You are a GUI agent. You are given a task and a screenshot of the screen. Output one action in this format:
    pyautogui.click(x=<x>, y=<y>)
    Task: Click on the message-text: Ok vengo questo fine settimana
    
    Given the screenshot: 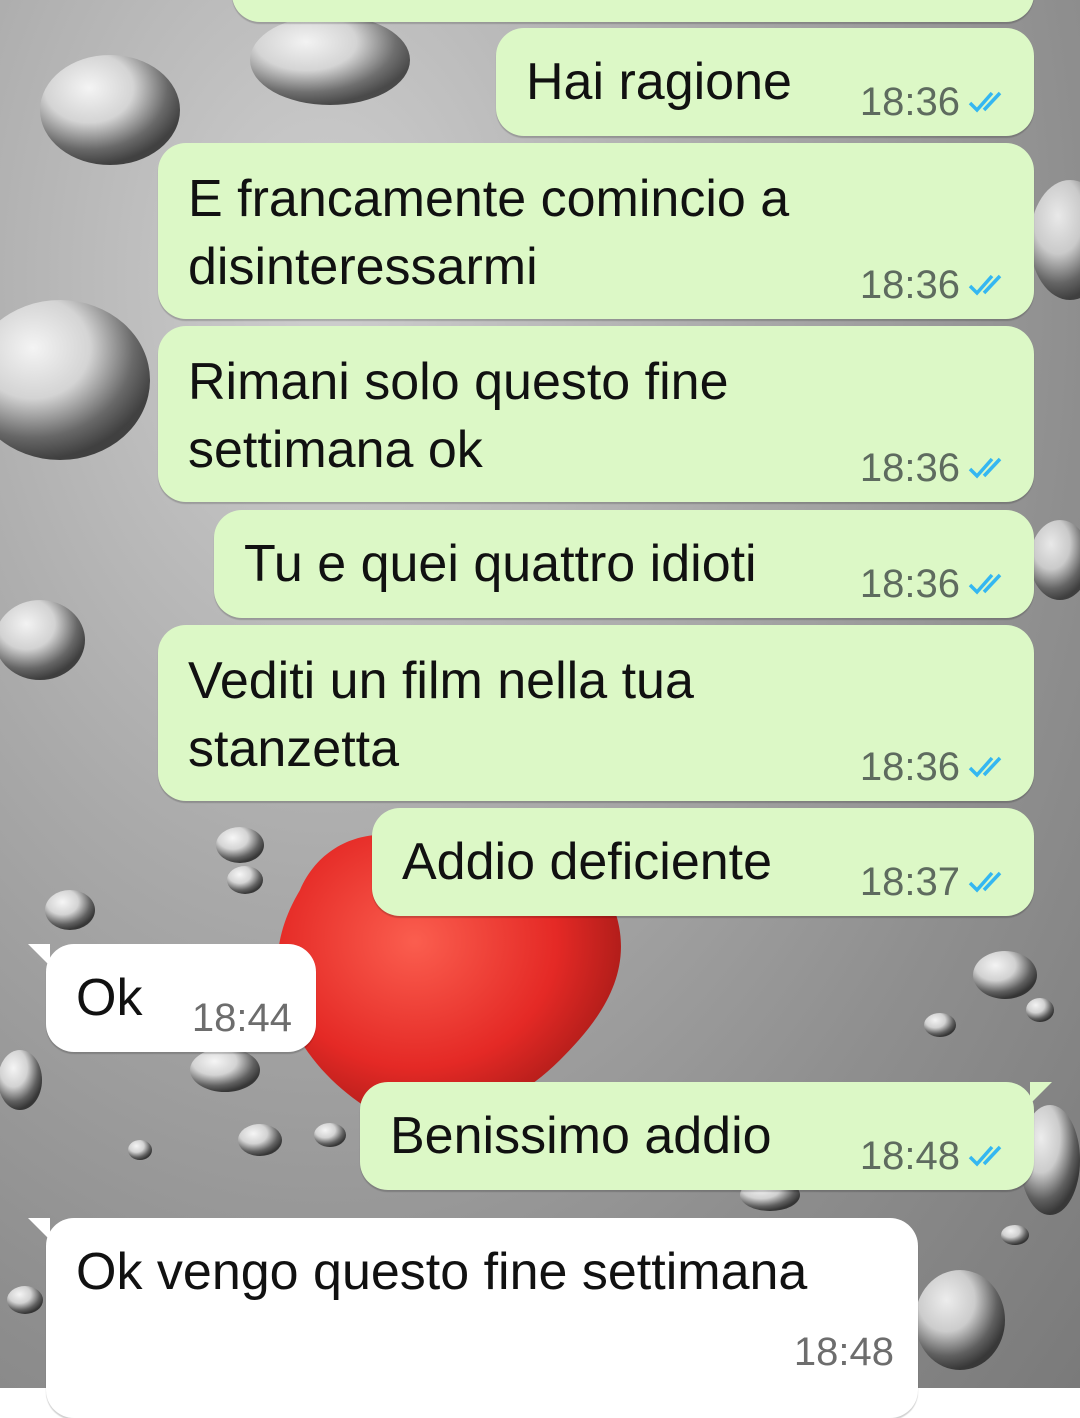 What is the action you would take?
    pyautogui.click(x=442, y=1272)
    